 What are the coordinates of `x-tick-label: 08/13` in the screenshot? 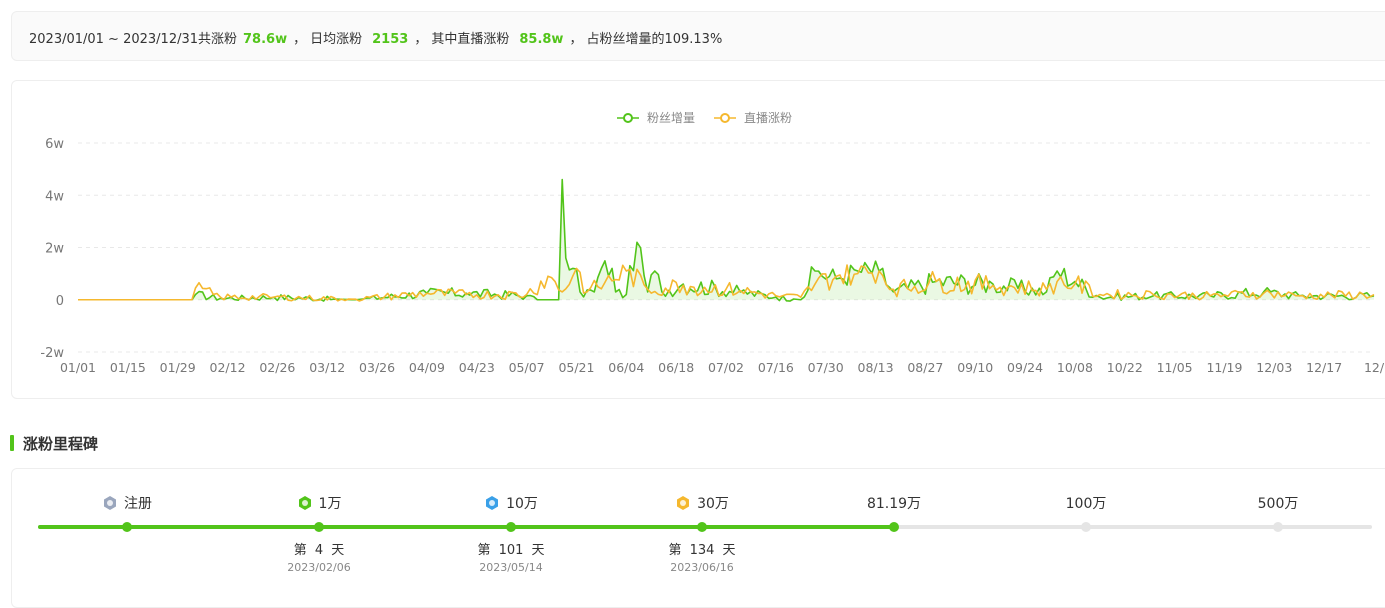 It's located at (876, 367).